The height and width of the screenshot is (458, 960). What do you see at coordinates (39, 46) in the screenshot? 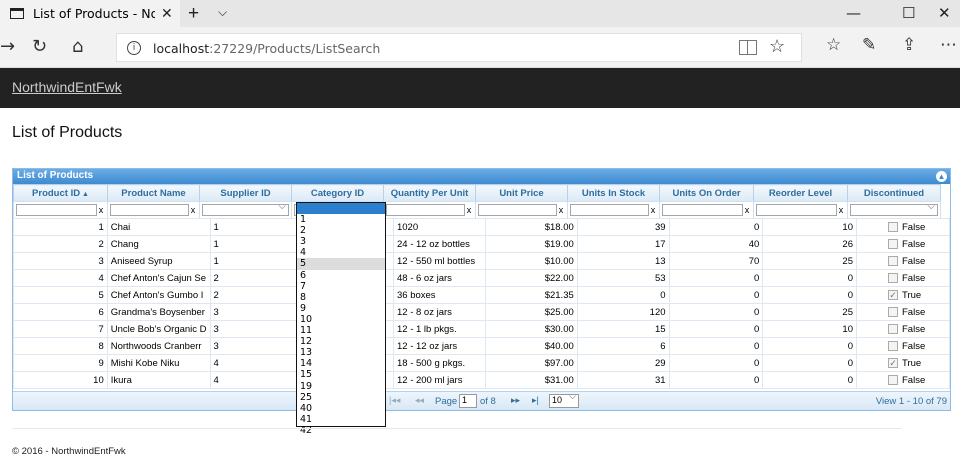
I see `refresh-icon: ↻` at bounding box center [39, 46].